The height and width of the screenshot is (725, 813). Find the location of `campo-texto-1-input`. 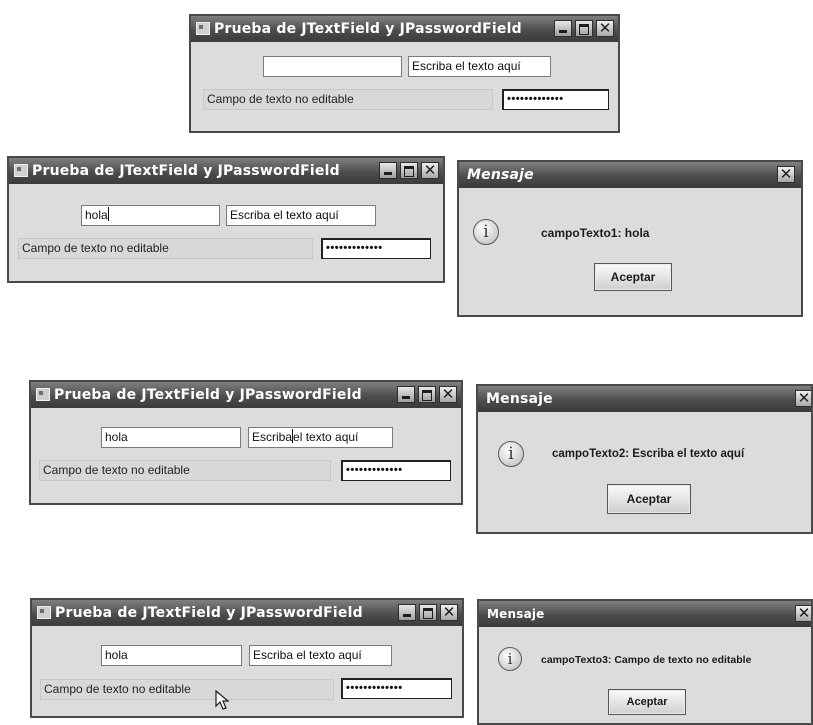

campo-texto-1-input is located at coordinates (332, 66).